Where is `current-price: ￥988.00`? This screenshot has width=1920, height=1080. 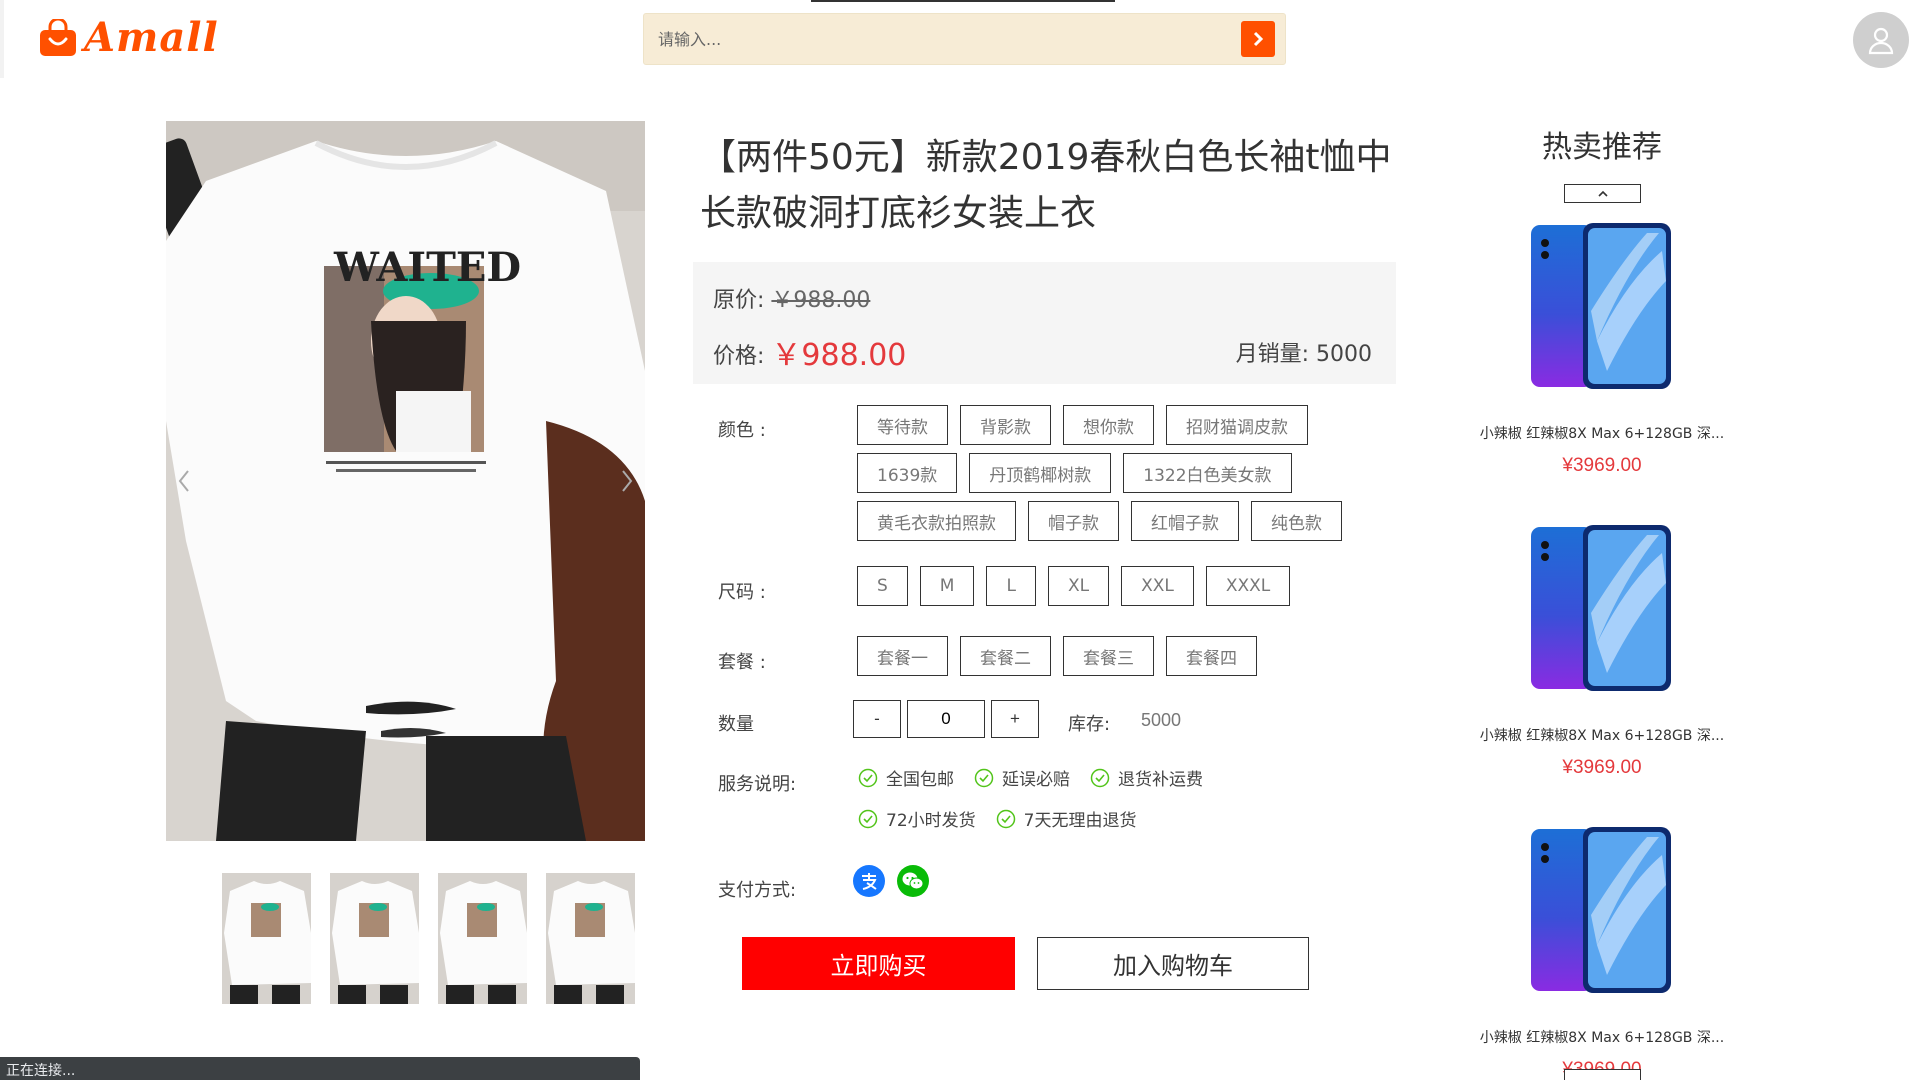 current-price: ￥988.00 is located at coordinates (839, 355).